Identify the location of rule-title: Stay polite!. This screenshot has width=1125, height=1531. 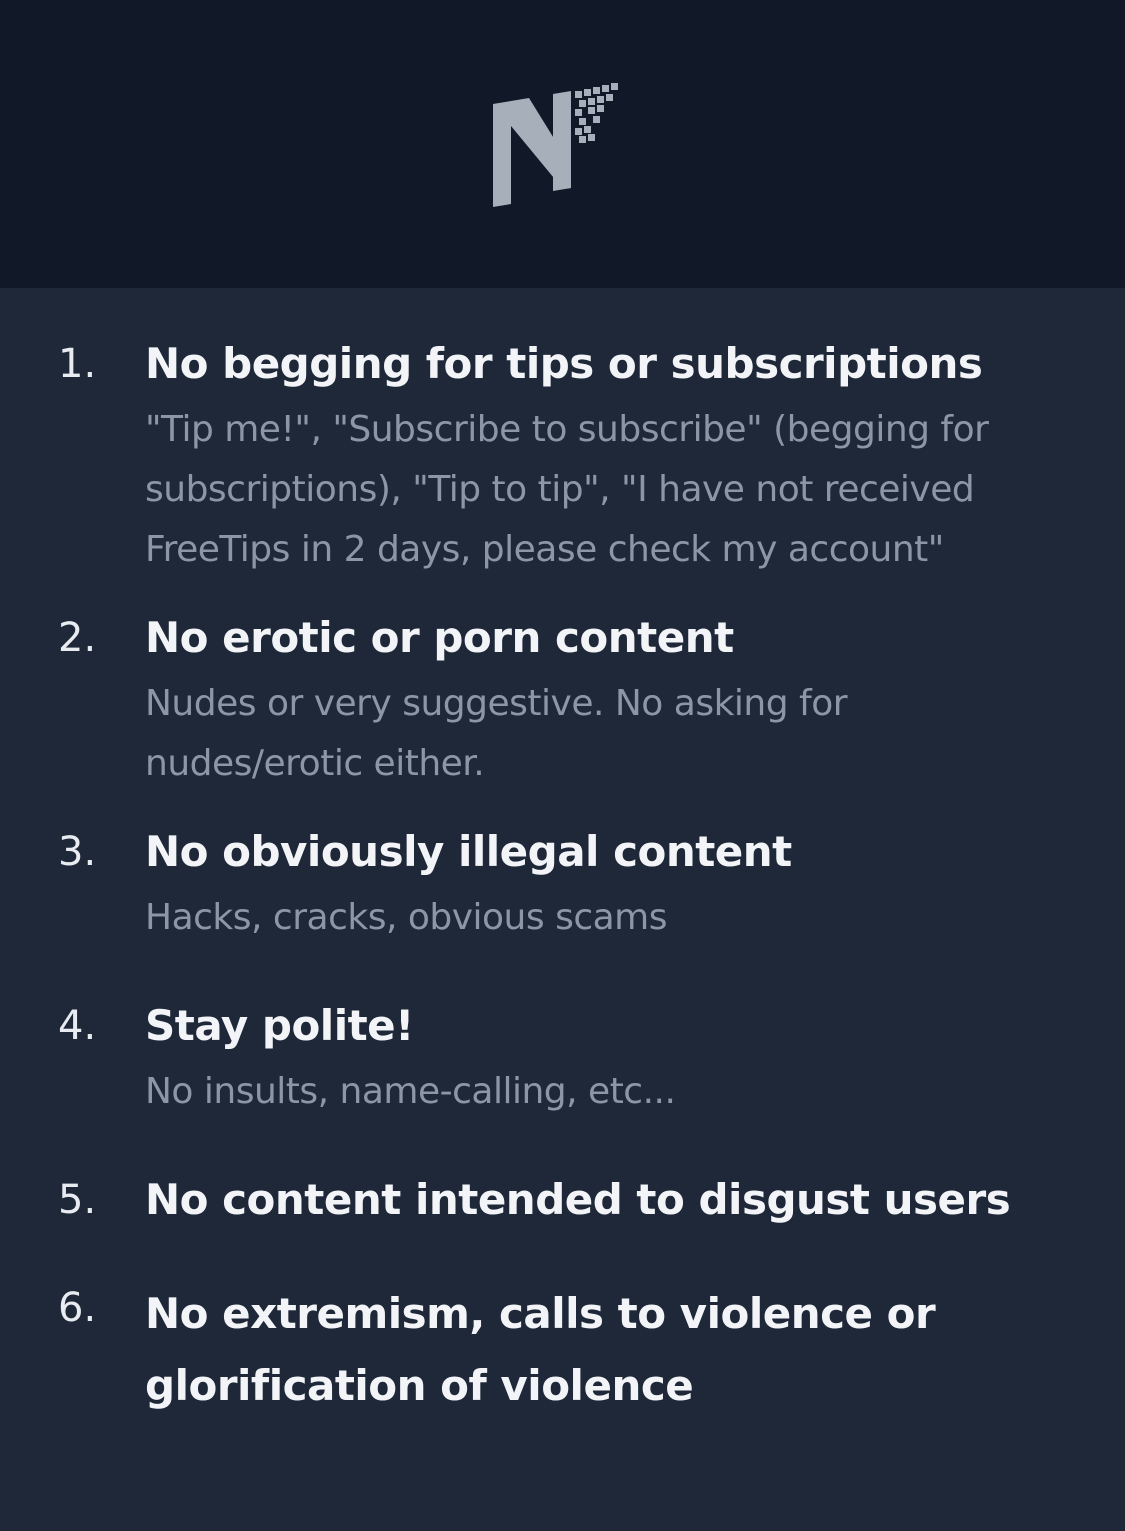
(279, 1025).